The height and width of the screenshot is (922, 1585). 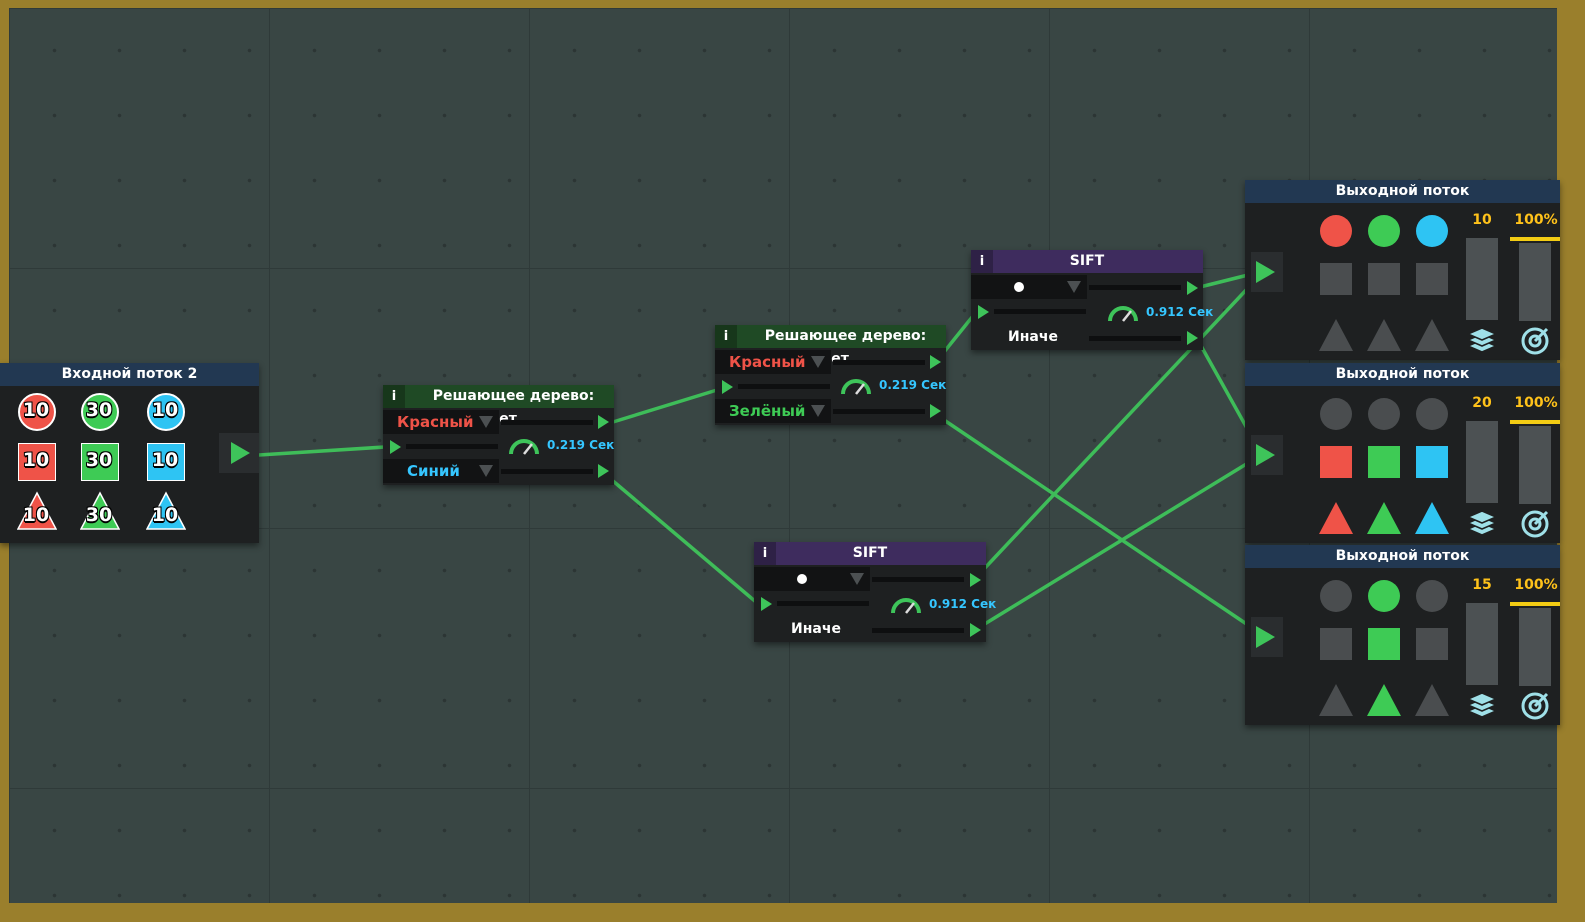 I want to click on color-select-2: Зелёный, so click(x=773, y=411).